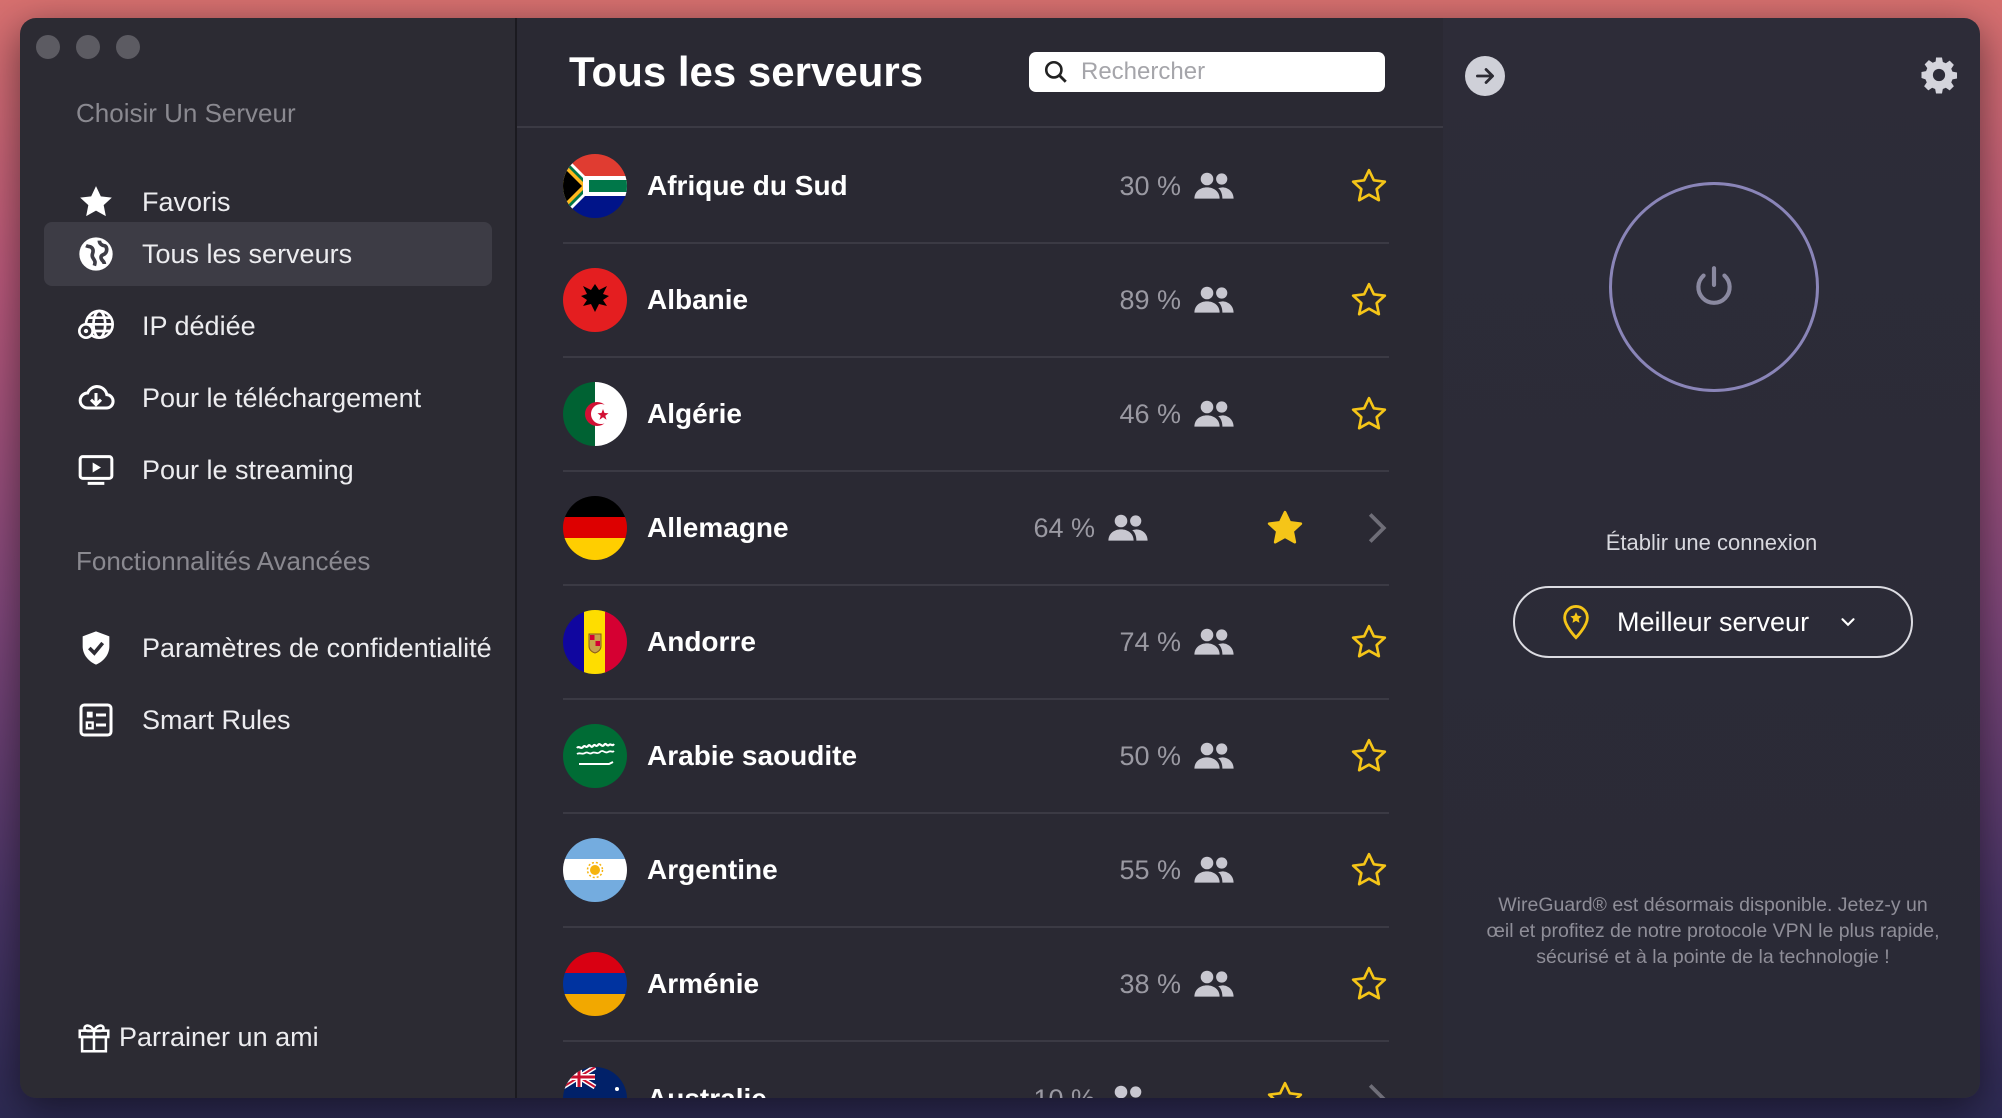 Image resolution: width=2002 pixels, height=1118 pixels. What do you see at coordinates (186, 201) in the screenshot?
I see `sidebar-item-label: Favoris` at bounding box center [186, 201].